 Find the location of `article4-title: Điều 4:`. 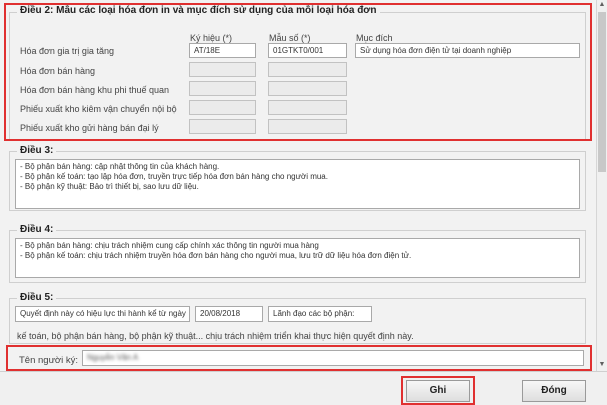

article4-title: Điều 4: is located at coordinates (37, 229).